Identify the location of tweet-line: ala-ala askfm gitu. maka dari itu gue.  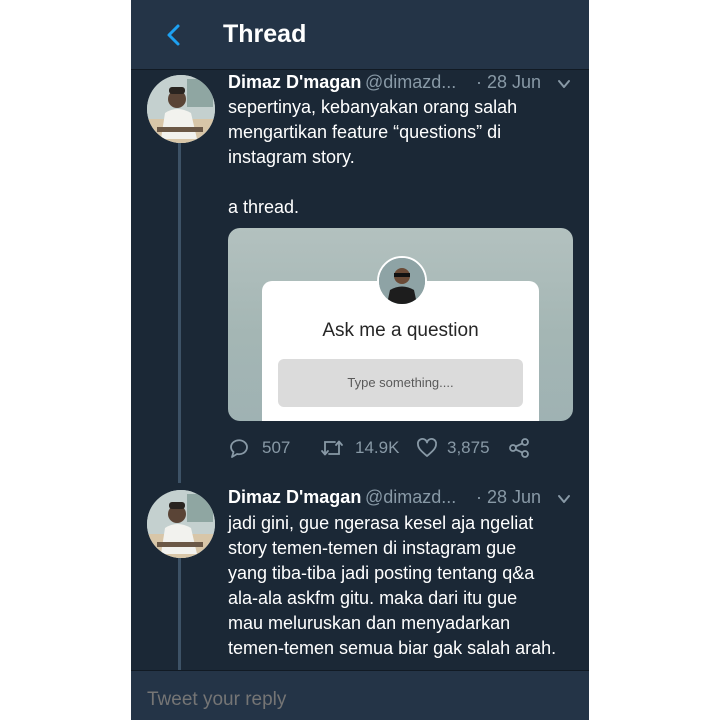
(373, 598).